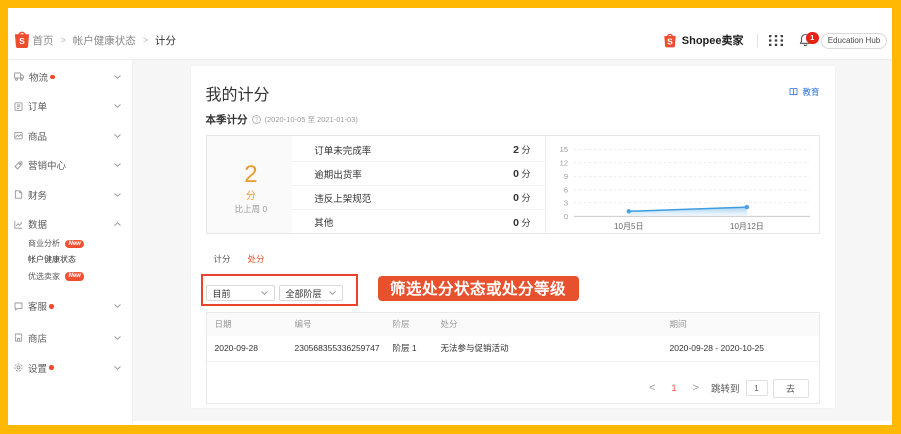 This screenshot has width=901, height=434. Describe the element at coordinates (747, 226) in the screenshot. I see `svg-text: 10月12日` at that location.